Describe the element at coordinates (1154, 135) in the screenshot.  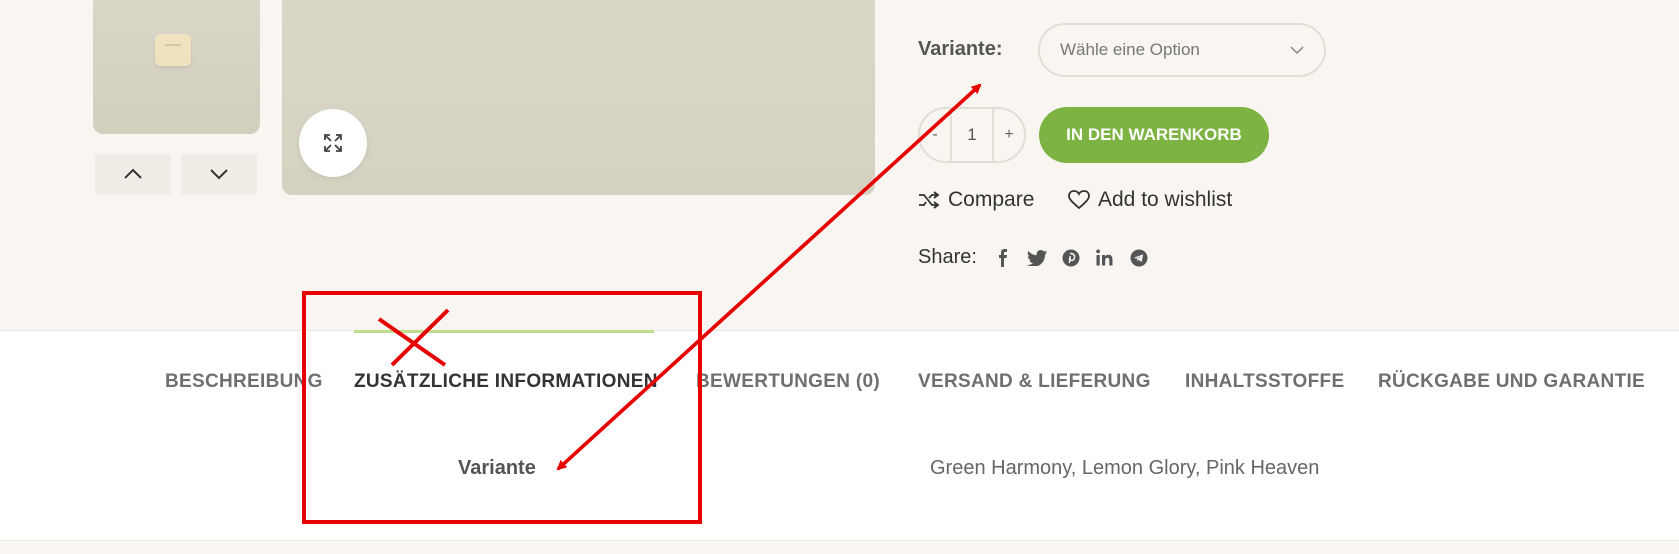
I see `add-to-cart-button: IN DEN WARENKORB` at that location.